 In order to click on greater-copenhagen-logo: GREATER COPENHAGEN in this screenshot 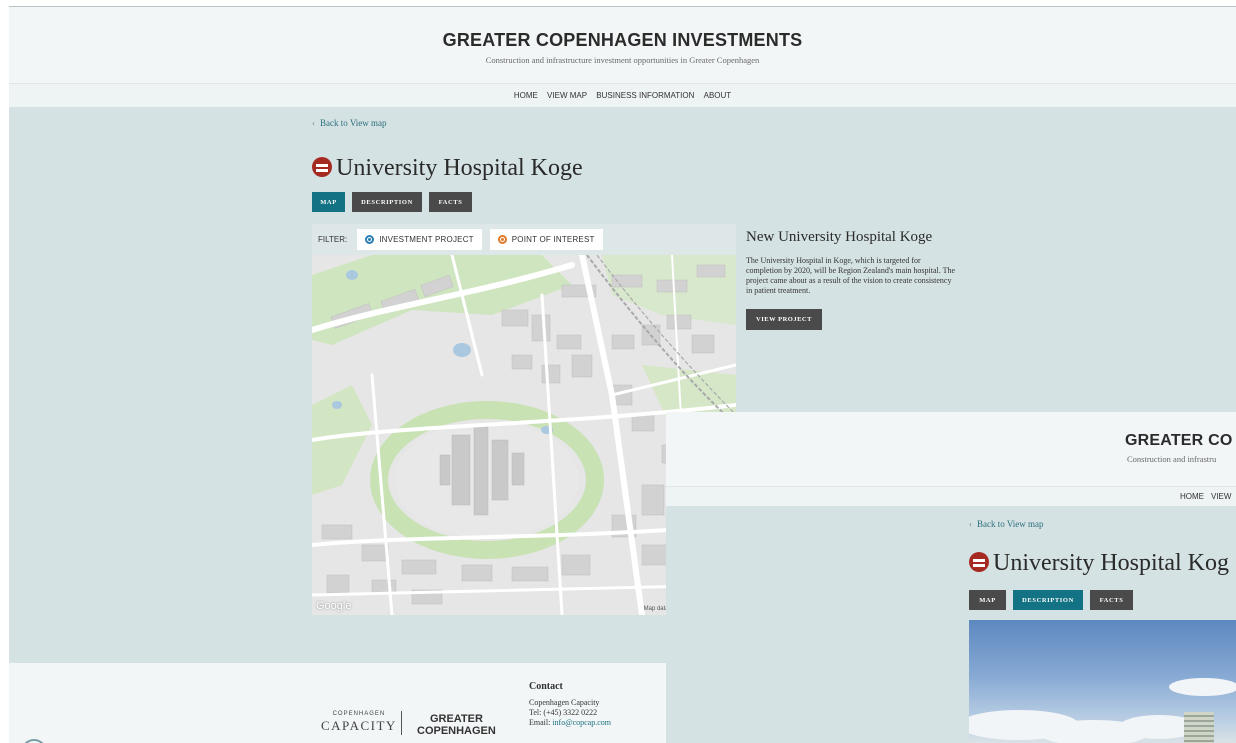, I will do `click(456, 725)`.